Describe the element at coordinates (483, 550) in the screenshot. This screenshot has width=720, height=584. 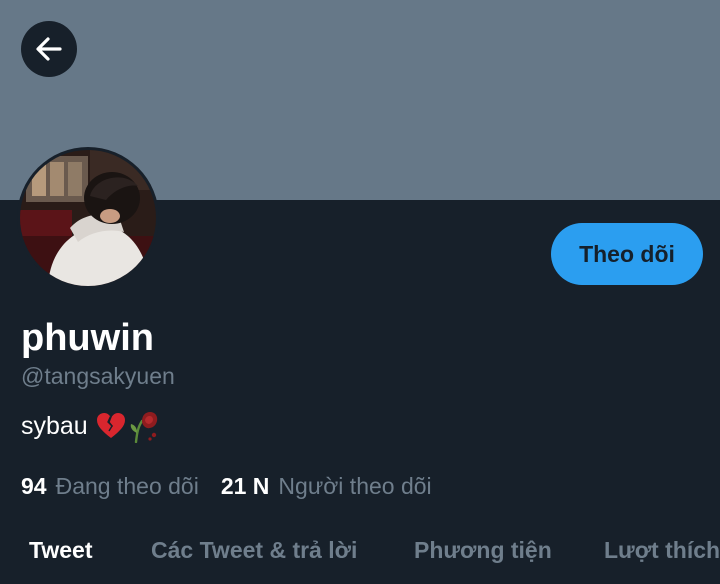
I see `tab-media: Phương tiện` at that location.